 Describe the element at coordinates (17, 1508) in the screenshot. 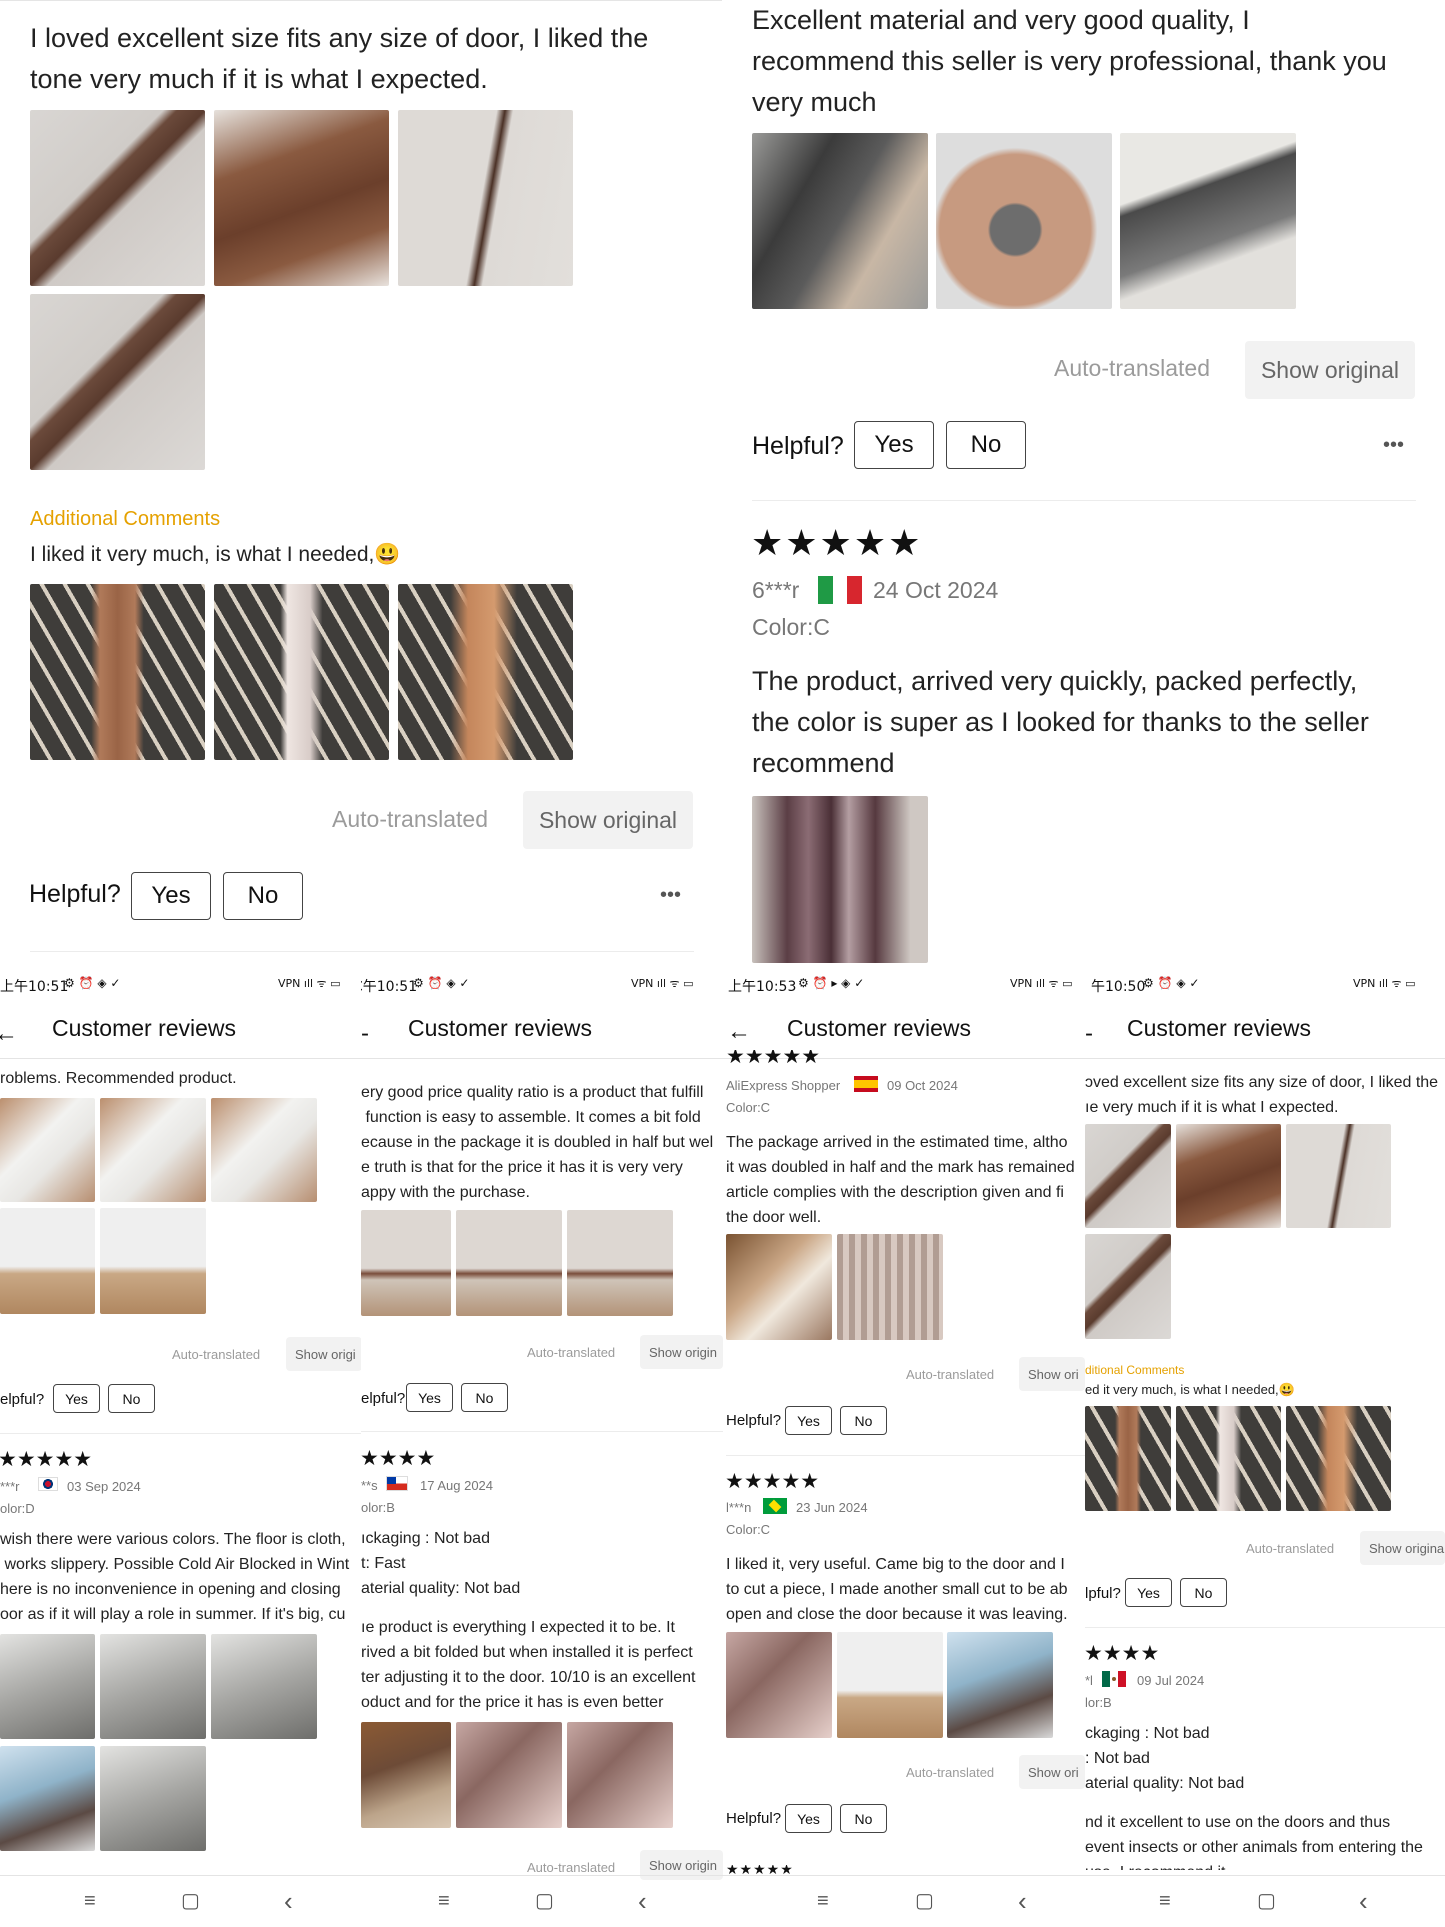

I see `review-color: olor:D` at that location.